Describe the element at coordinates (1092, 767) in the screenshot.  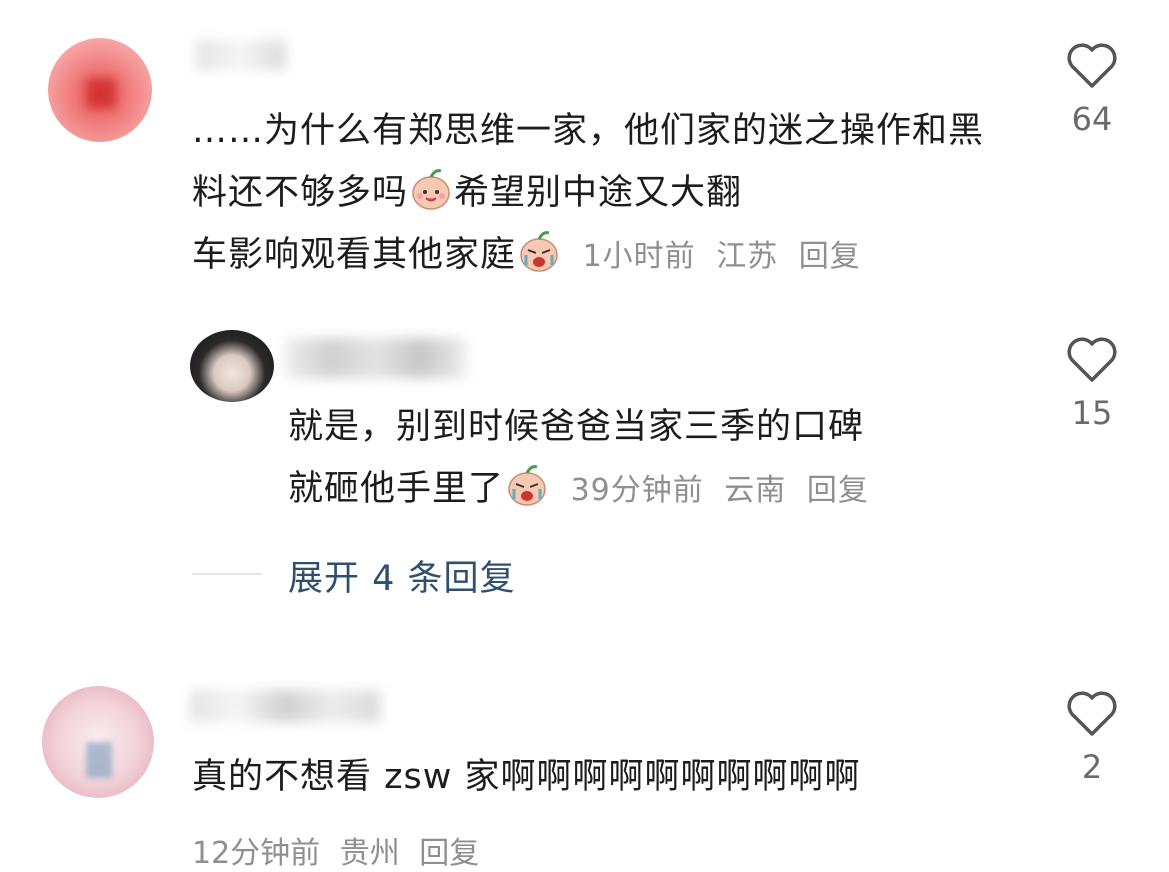
I see `like-count: 2` at that location.